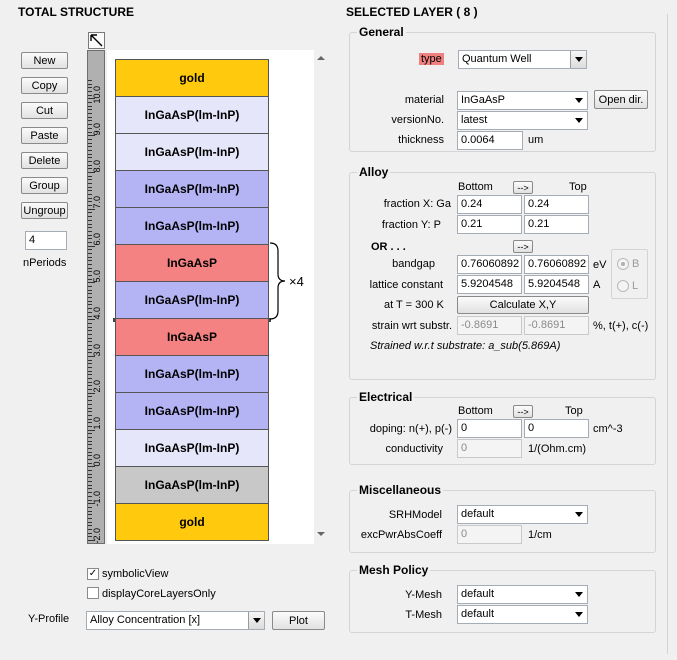  I want to click on bandgap-bottom-input: 0.76060892, so click(489, 264).